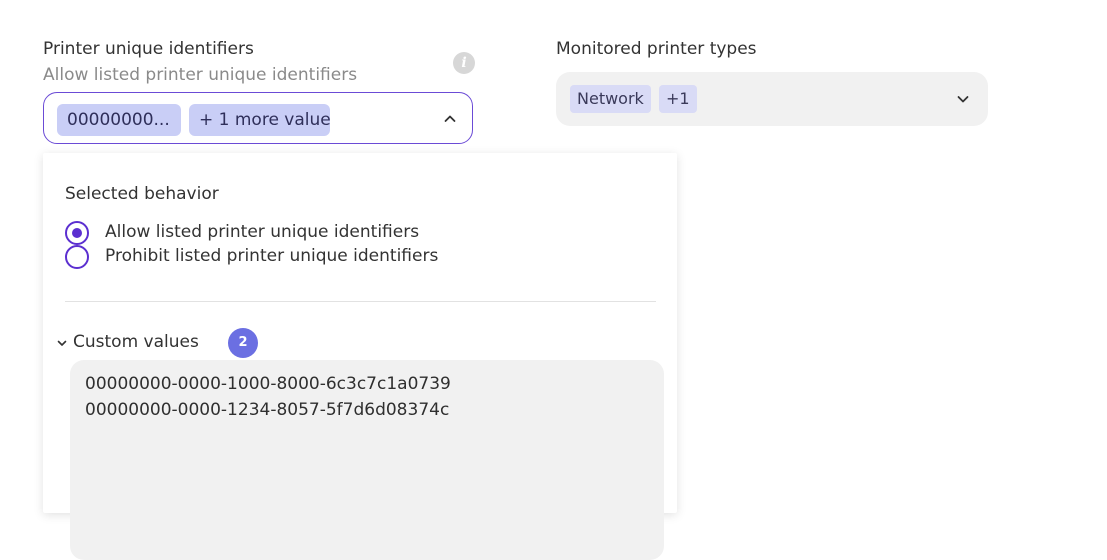  Describe the element at coordinates (656, 49) in the screenshot. I see `printer-types-label: Monitored printer types` at that location.